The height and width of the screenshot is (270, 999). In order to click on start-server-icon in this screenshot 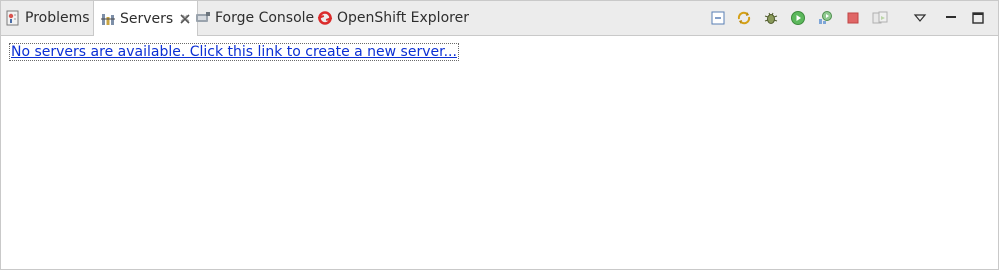, I will do `click(798, 18)`.